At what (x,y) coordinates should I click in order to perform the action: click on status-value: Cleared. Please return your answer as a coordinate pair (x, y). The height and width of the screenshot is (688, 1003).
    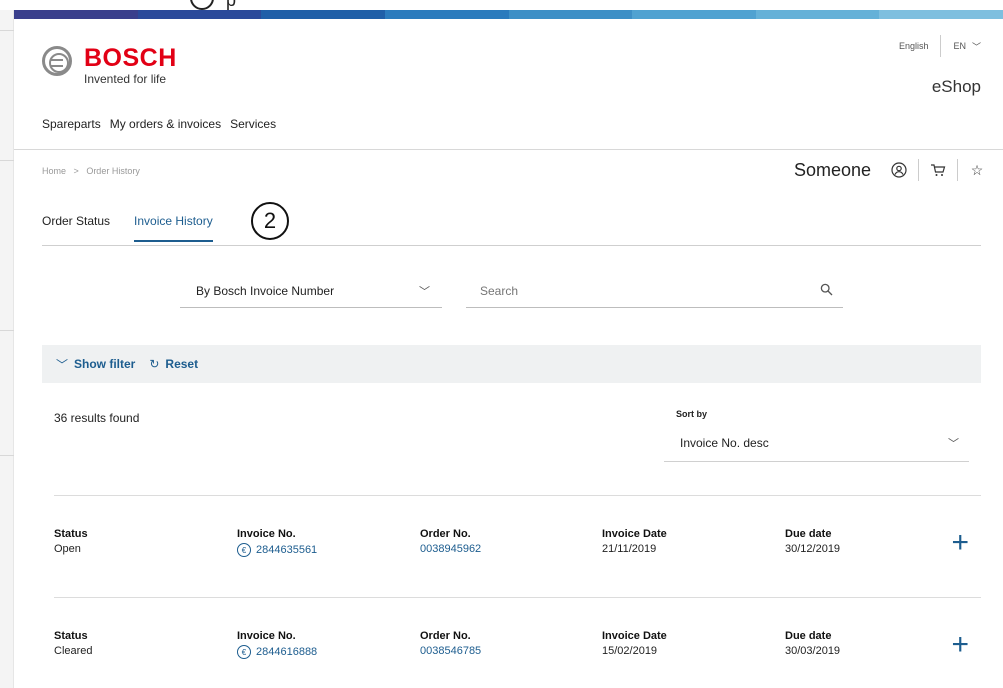
    Looking at the image, I should click on (73, 651).